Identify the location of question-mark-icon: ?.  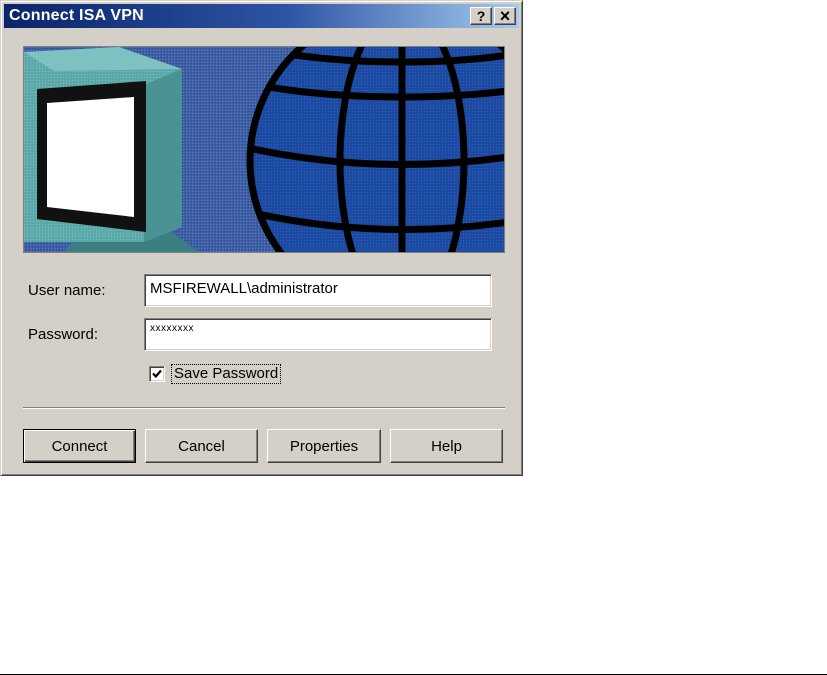
(481, 16).